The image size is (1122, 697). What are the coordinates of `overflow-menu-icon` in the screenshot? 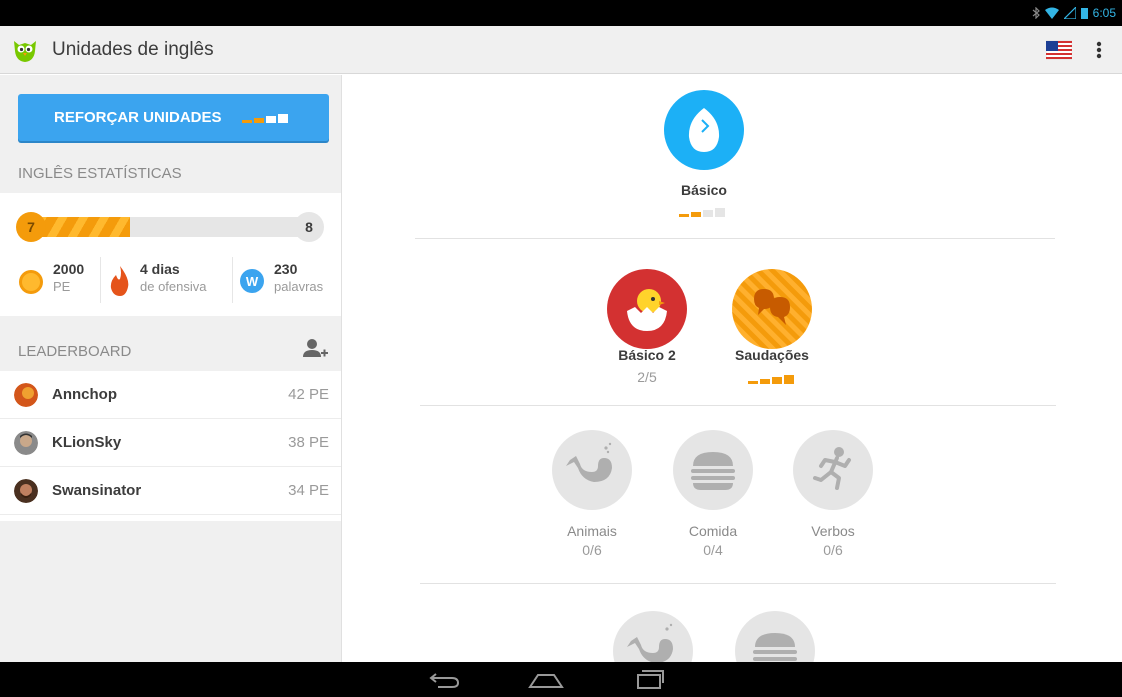 It's located at (1099, 50).